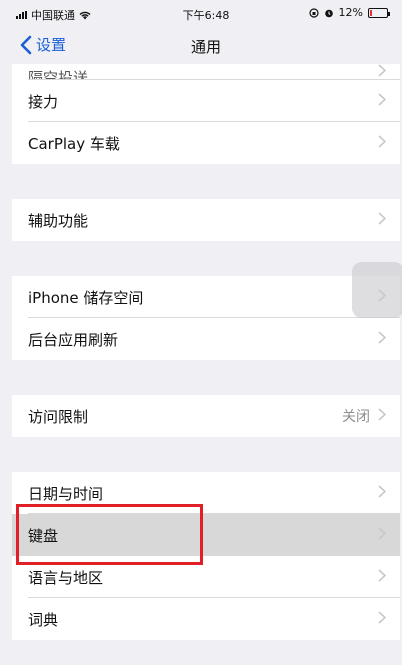 The height and width of the screenshot is (665, 402). I want to click on settings-row-carplay: CarPlay 车载, so click(206, 143).